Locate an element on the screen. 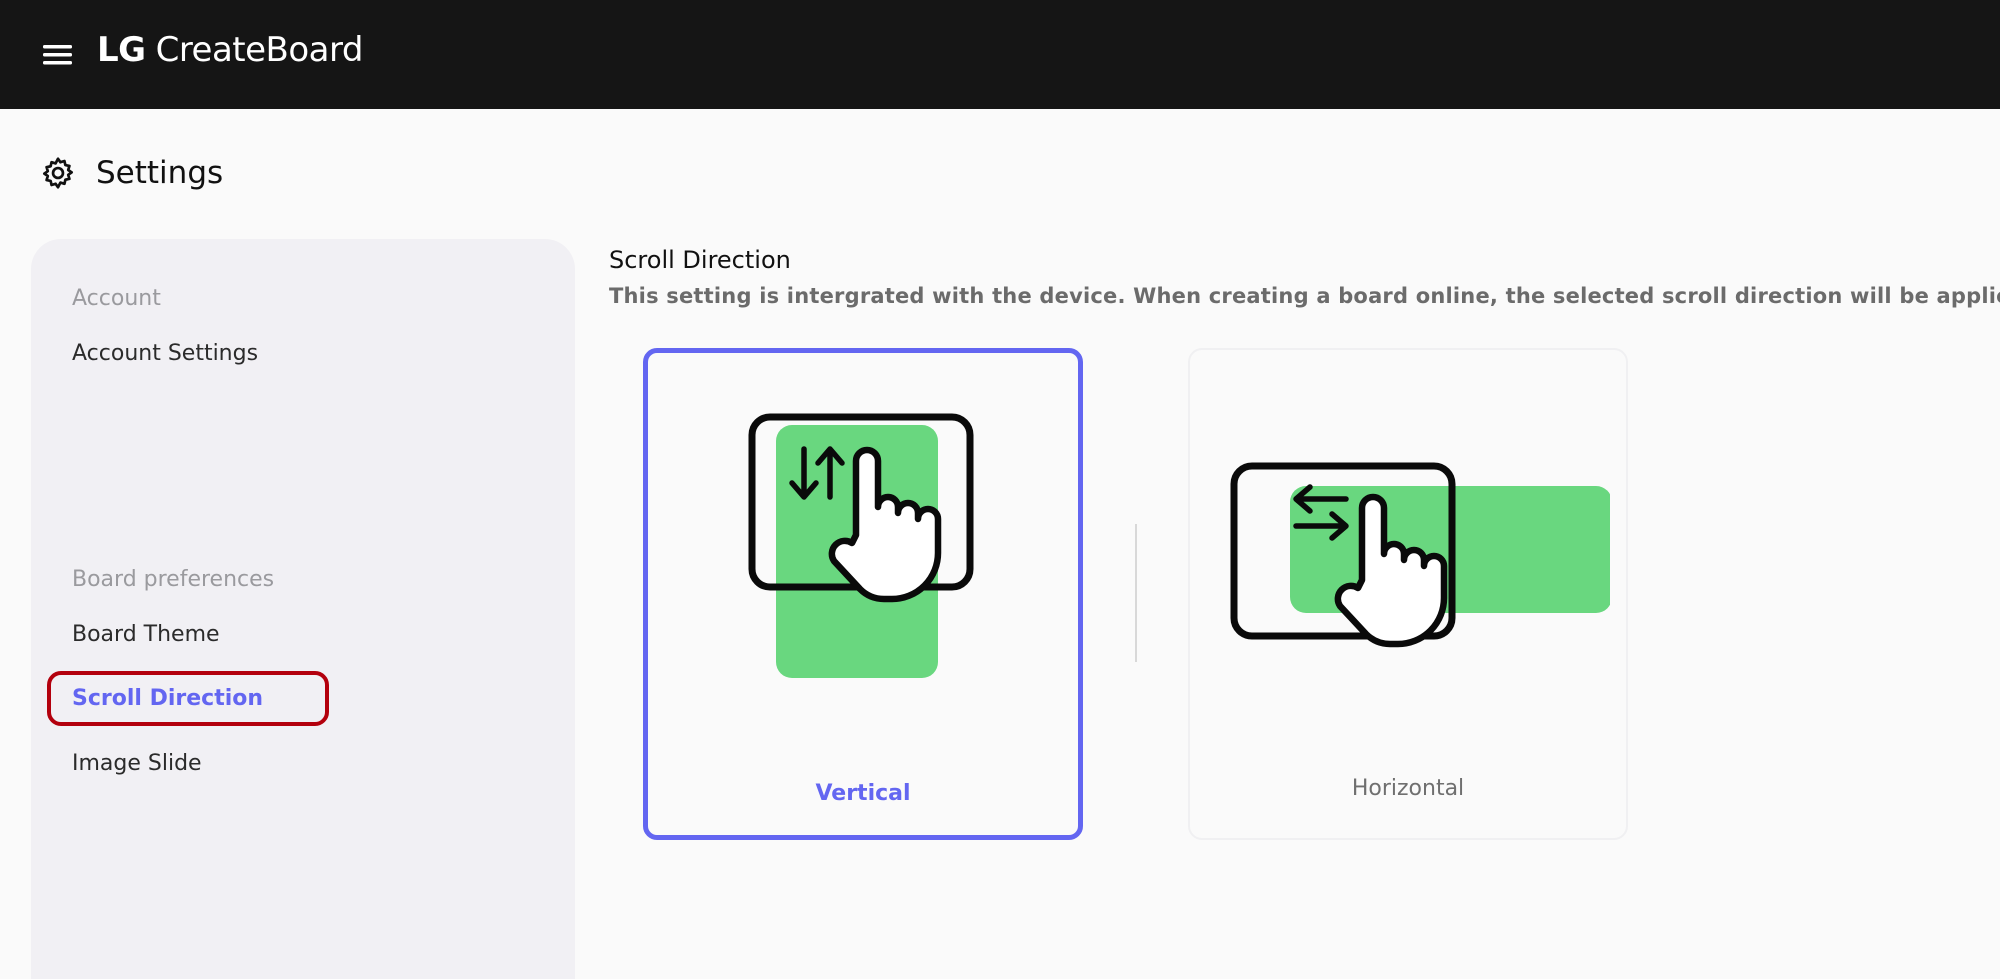 This screenshot has width=2000, height=979. option-label-vertical: Vertical is located at coordinates (863, 793).